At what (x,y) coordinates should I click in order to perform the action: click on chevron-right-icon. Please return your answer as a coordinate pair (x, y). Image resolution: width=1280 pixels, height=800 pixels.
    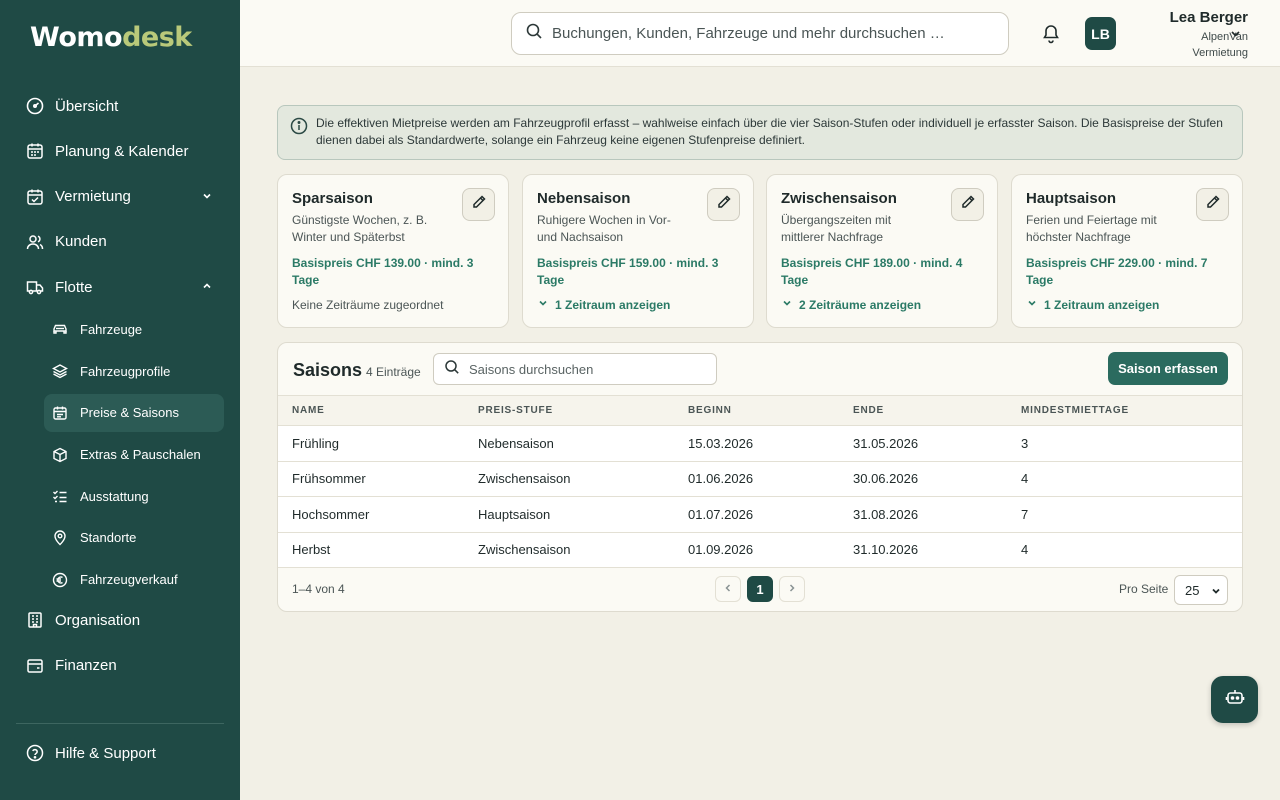
    Looking at the image, I should click on (792, 589).